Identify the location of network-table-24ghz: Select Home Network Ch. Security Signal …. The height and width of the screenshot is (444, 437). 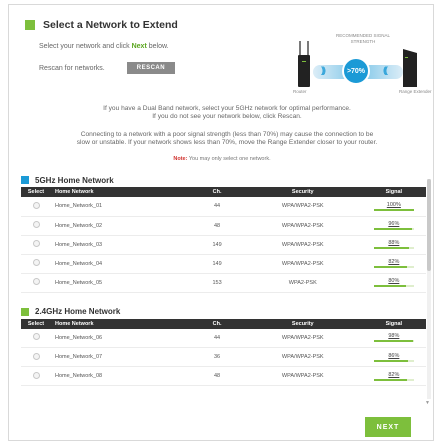
(223, 352).